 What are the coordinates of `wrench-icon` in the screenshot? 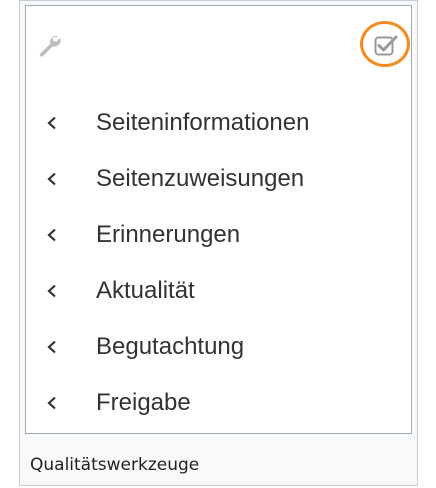 It's located at (49, 45).